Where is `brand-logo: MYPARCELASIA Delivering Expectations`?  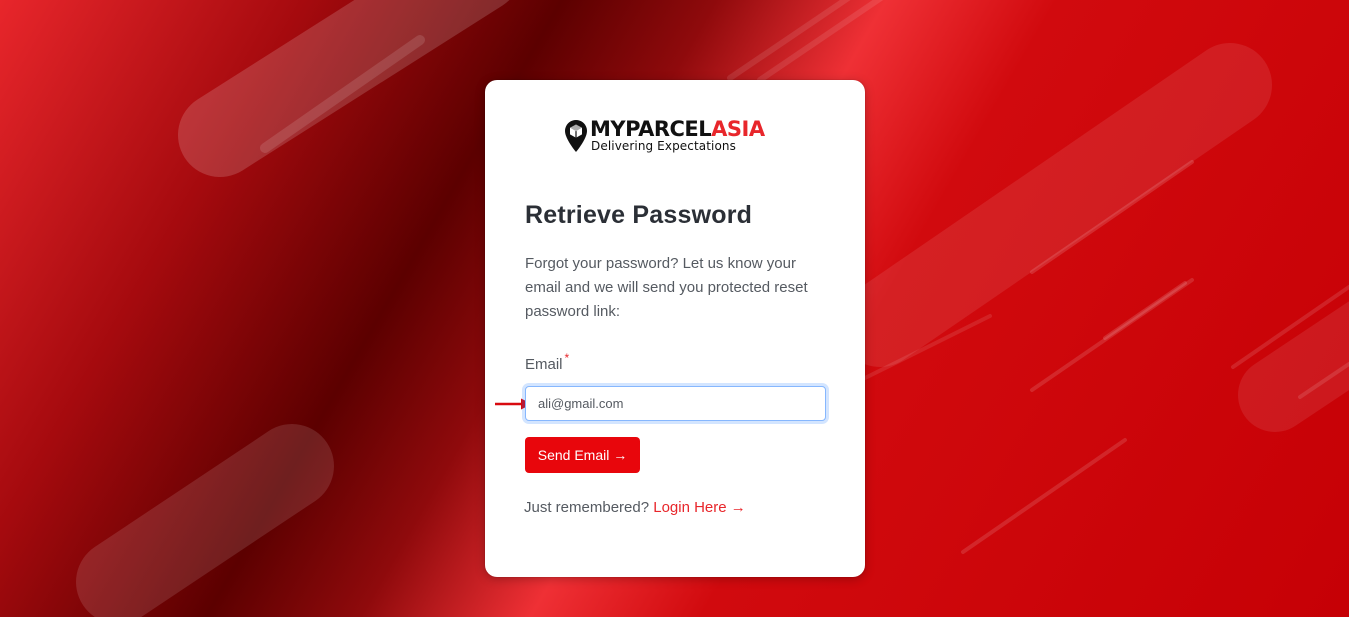 brand-logo: MYPARCELASIA Delivering Expectations is located at coordinates (676, 137).